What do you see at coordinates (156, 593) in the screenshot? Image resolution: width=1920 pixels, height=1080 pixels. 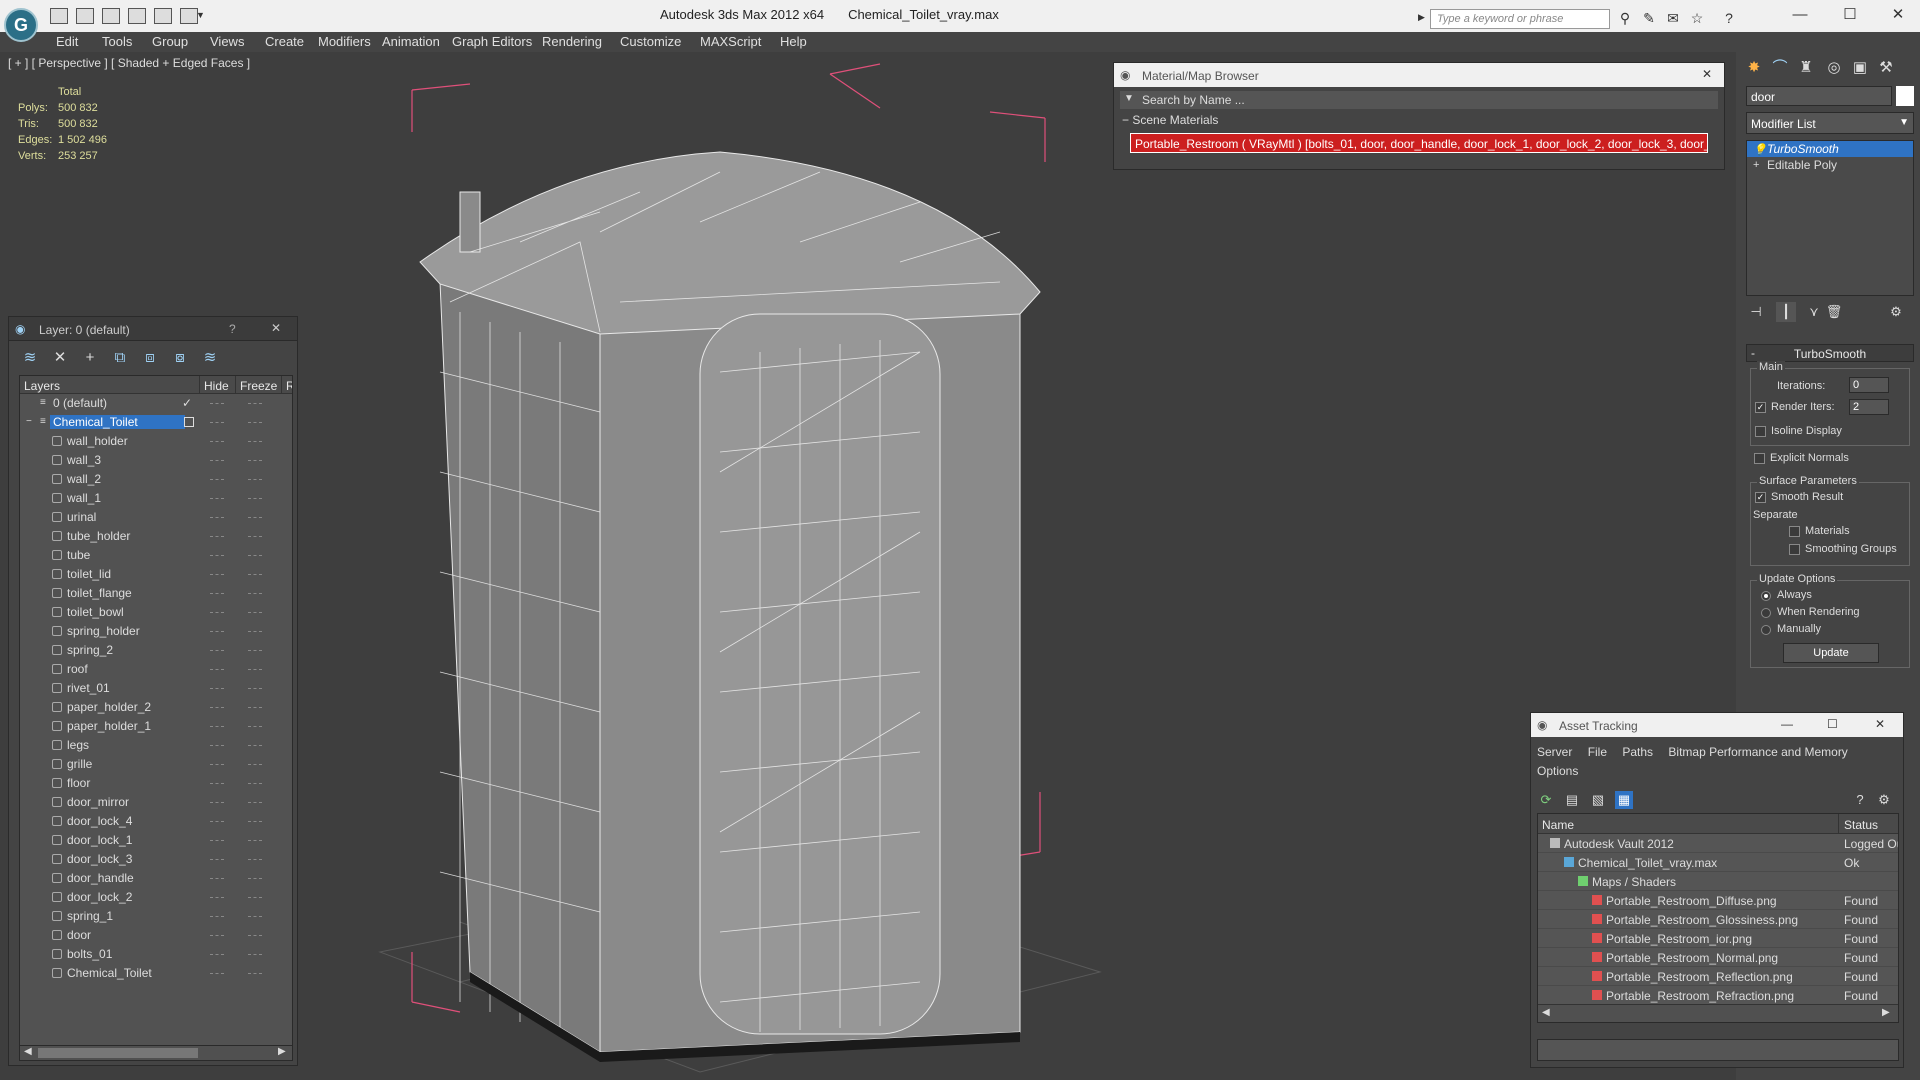 I see `layer-object-row: toilet_flange` at bounding box center [156, 593].